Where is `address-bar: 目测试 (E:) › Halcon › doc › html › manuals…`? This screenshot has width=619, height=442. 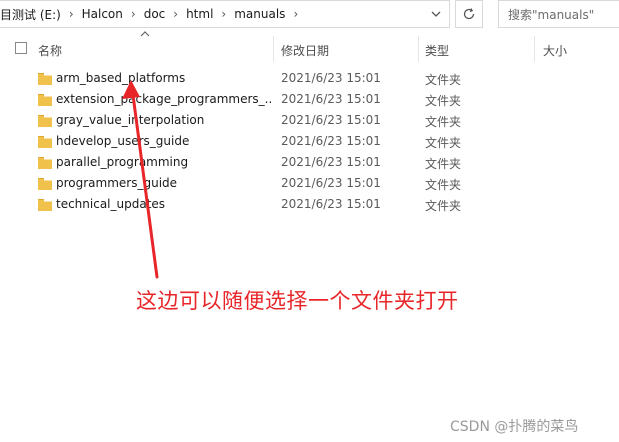 address-bar: 目测试 (E:) › Halcon › doc › html › manuals… is located at coordinates (225, 14).